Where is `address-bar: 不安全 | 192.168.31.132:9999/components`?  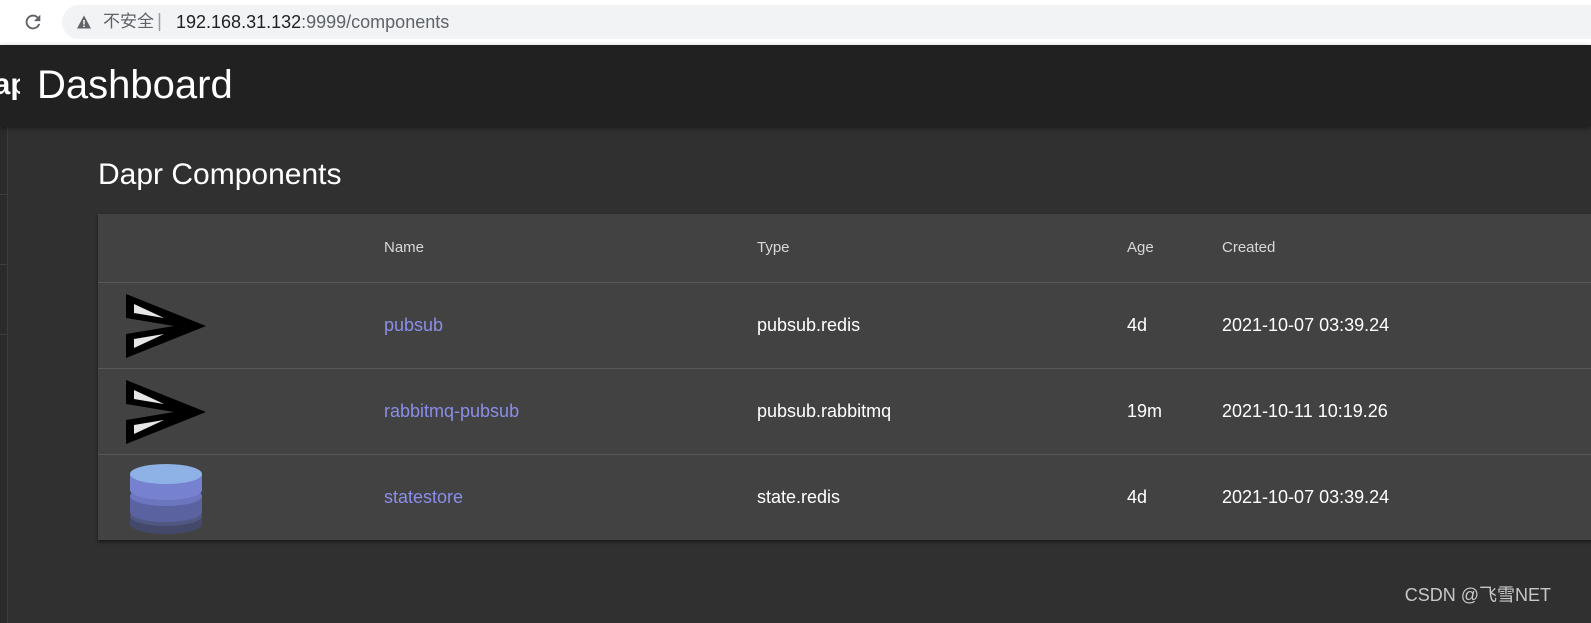 address-bar: 不安全 | 192.168.31.132:9999/components is located at coordinates (826, 22).